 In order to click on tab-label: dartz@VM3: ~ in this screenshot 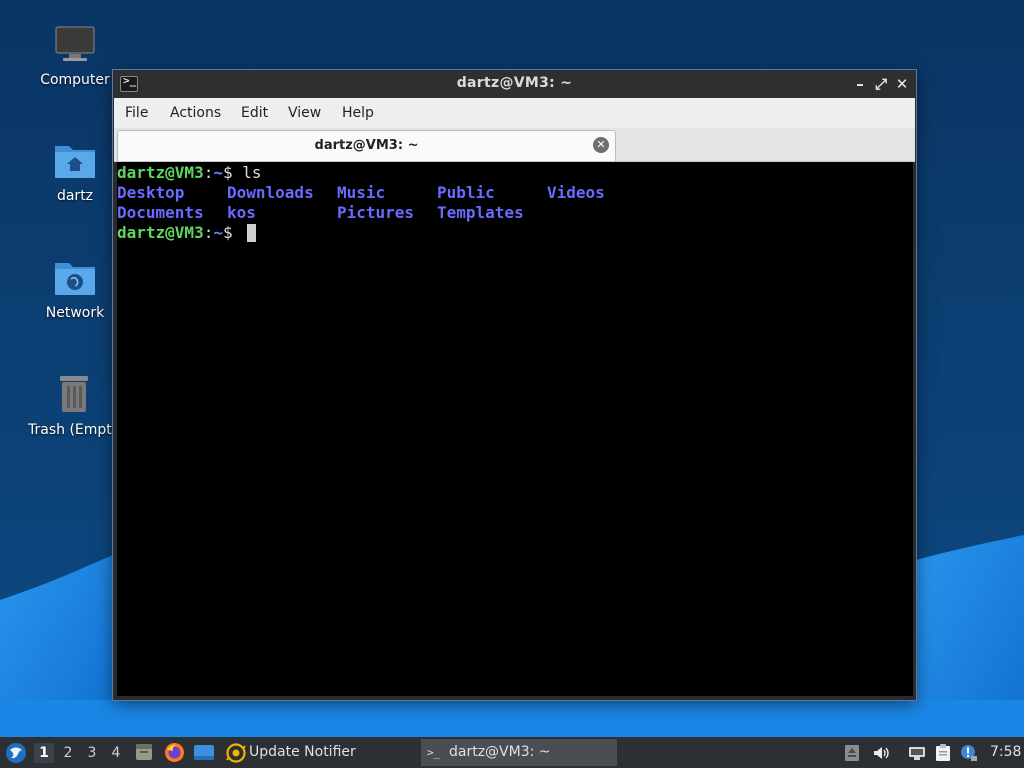, I will do `click(366, 145)`.